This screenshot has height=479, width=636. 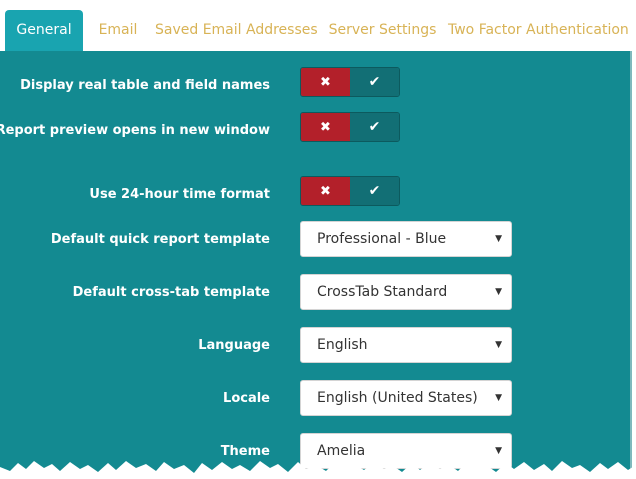 I want to click on locale-label: Locale, so click(x=246, y=398).